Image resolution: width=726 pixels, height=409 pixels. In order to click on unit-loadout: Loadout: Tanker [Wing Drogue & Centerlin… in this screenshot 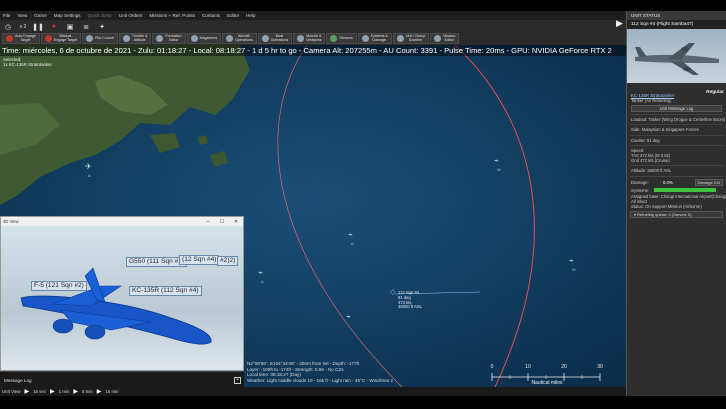, I will do `click(676, 119)`.